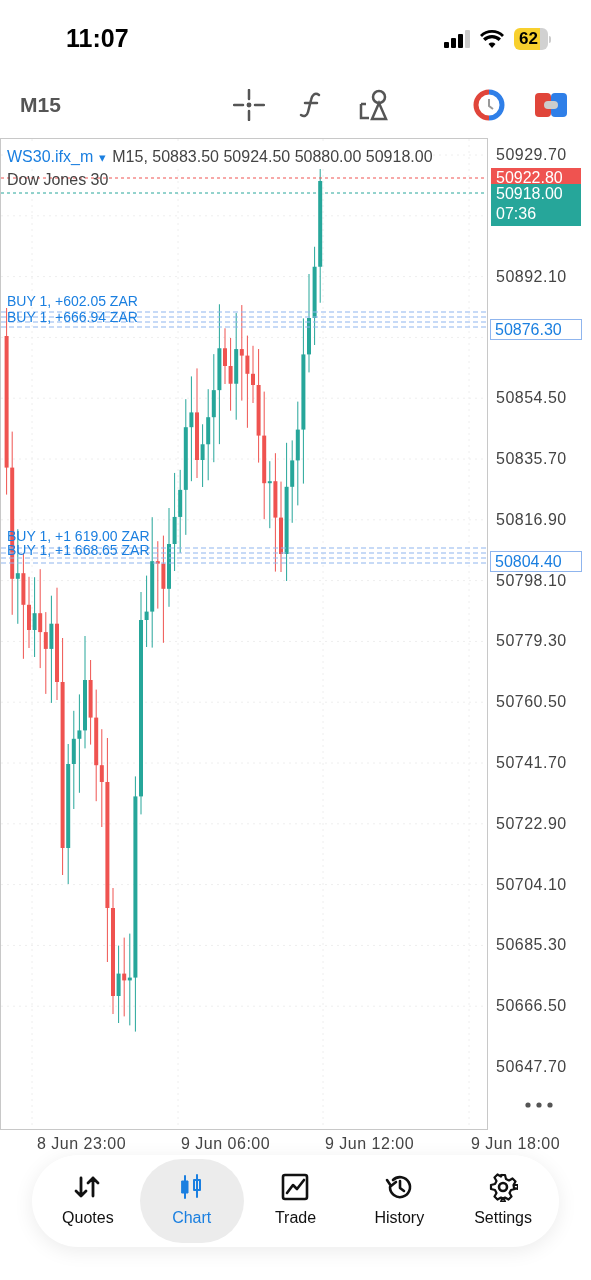  Describe the element at coordinates (530, 194) in the screenshot. I see `bid-price-label: 50918.00` at that location.